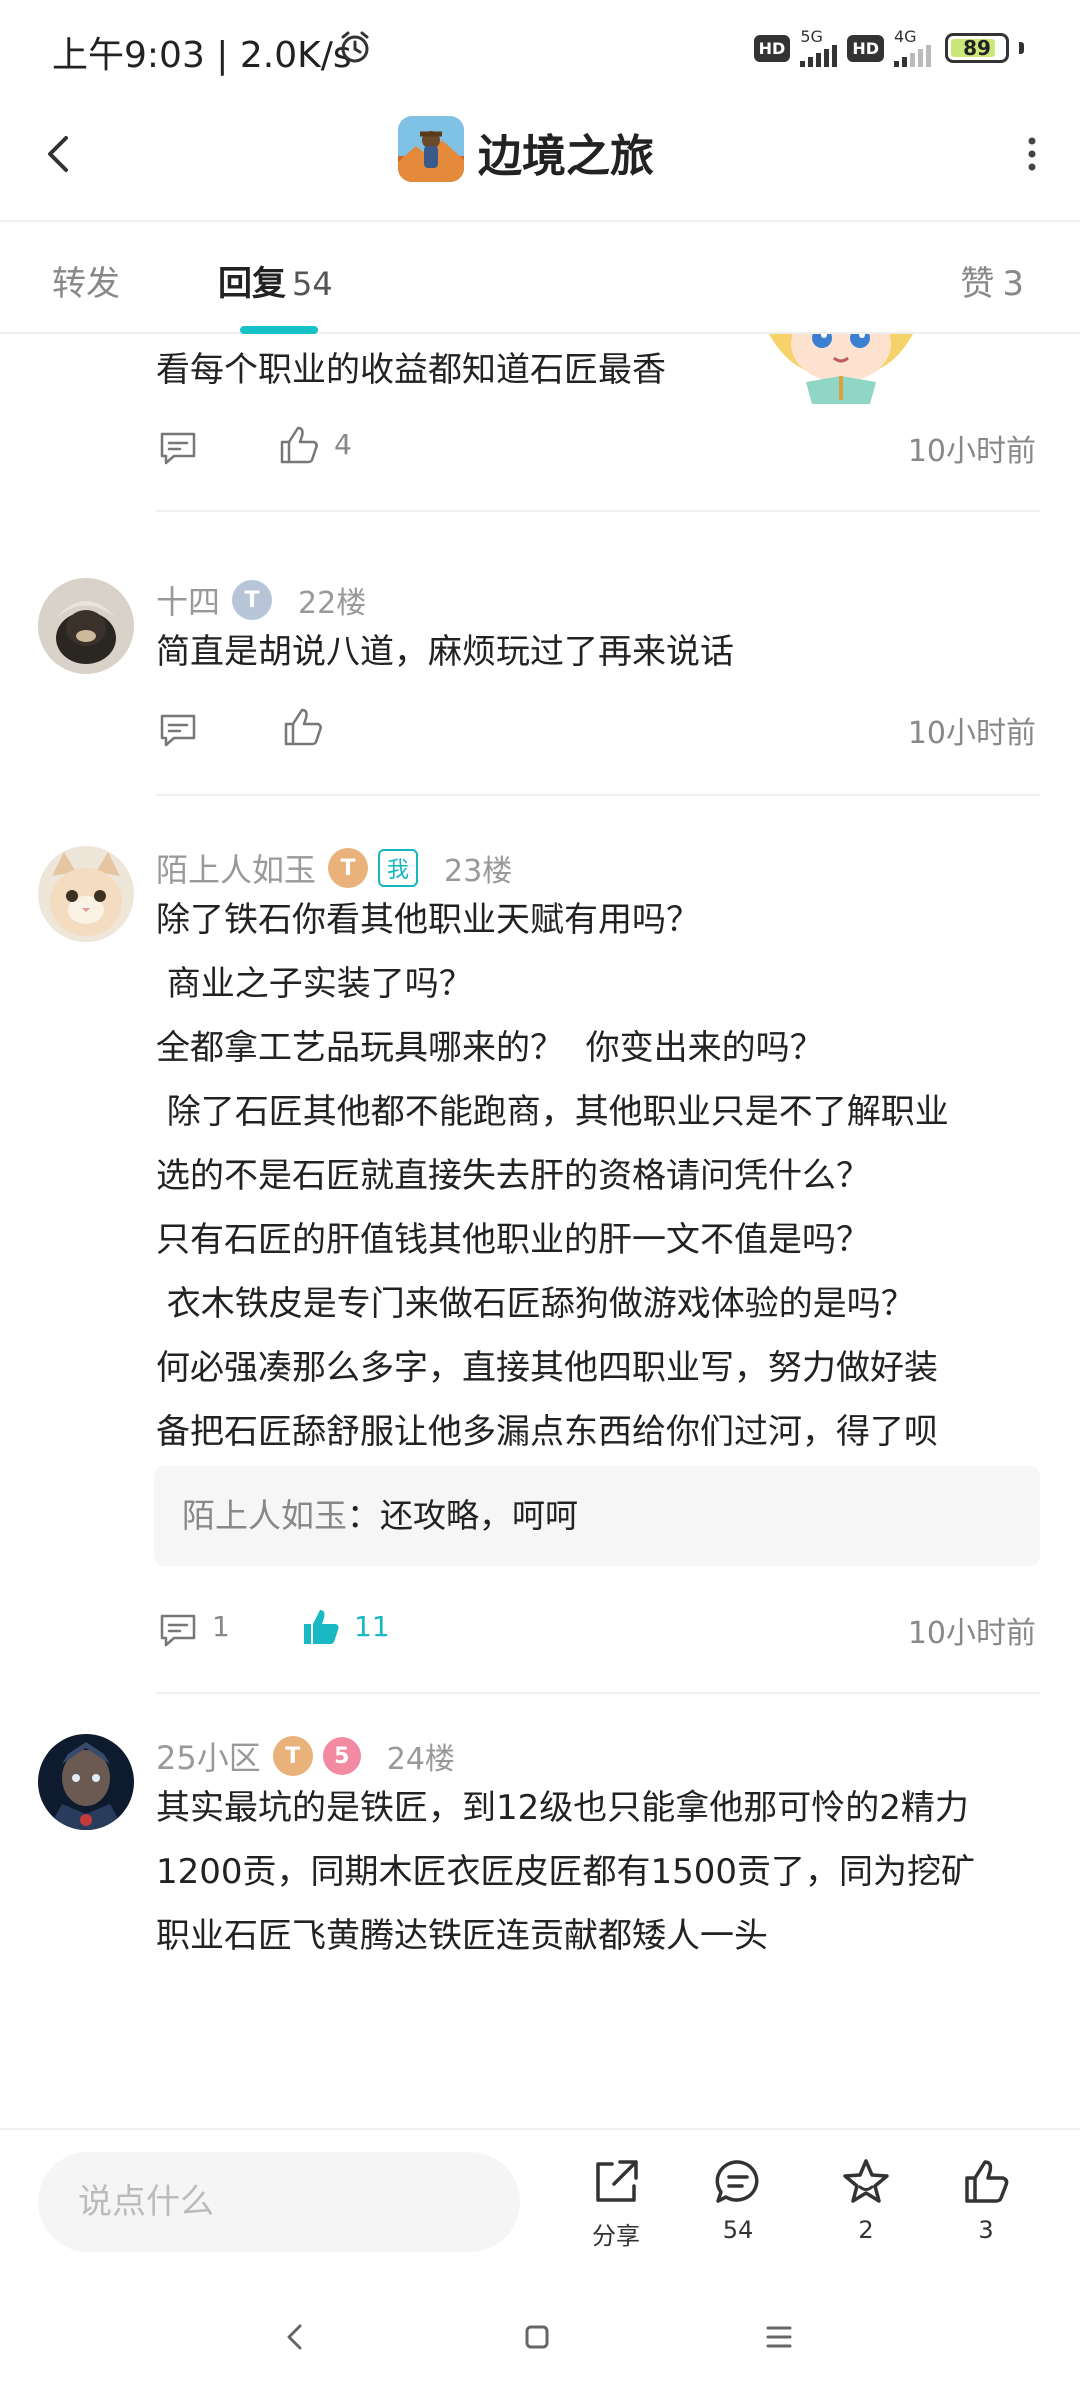 The width and height of the screenshot is (1080, 2400). Describe the element at coordinates (355, 47) in the screenshot. I see `alarm-icon` at that location.